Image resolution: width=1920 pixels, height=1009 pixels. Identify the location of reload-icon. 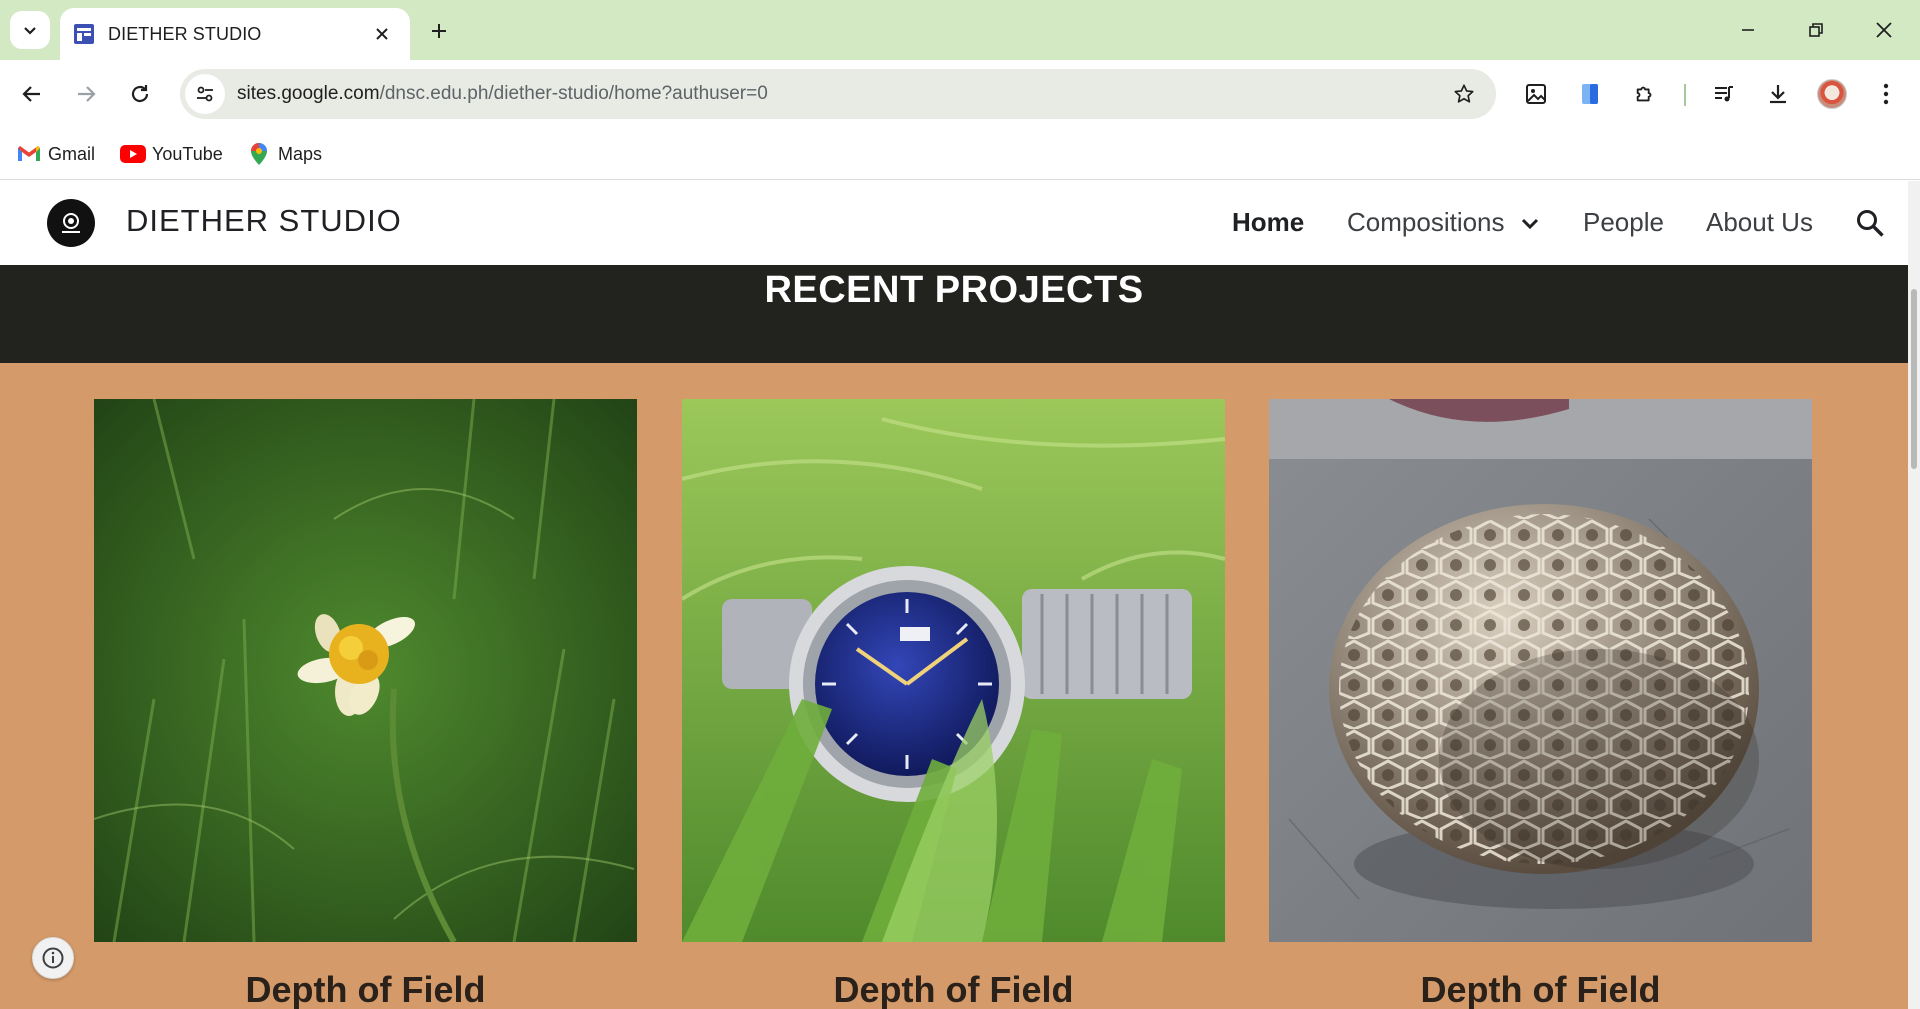
(140, 94).